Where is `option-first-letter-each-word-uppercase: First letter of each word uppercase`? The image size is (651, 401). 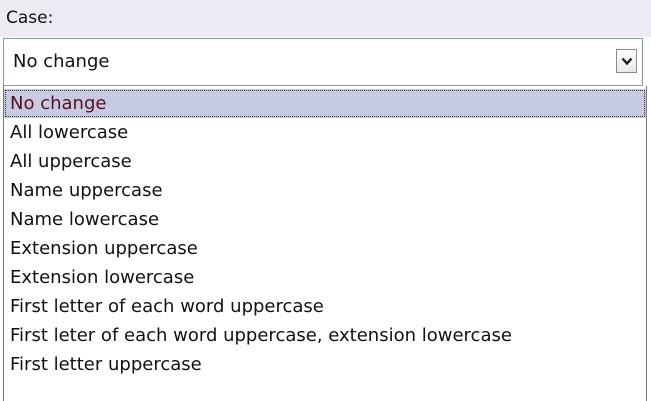 option-first-letter-each-word-uppercase: First letter of each word uppercase is located at coordinates (325, 306).